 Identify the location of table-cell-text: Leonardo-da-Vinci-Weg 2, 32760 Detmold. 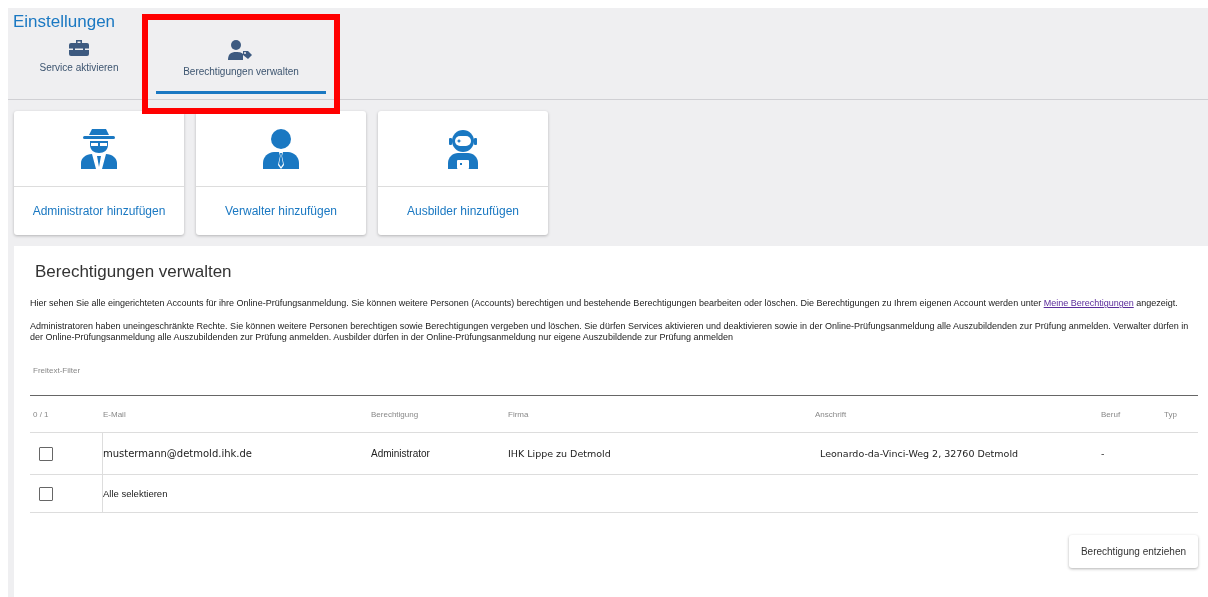
(919, 453).